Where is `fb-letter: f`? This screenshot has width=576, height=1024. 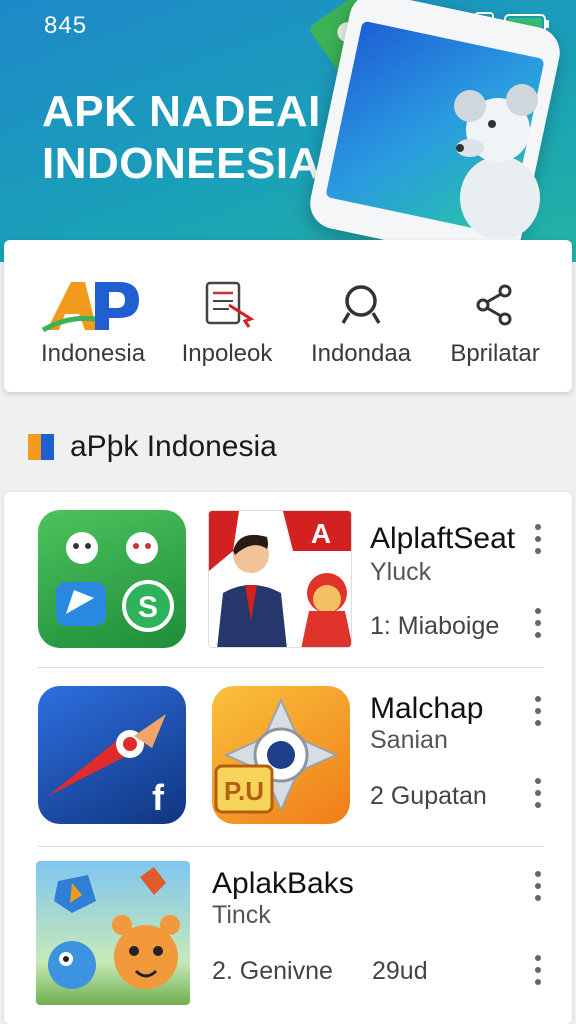
fb-letter: f is located at coordinates (158, 797).